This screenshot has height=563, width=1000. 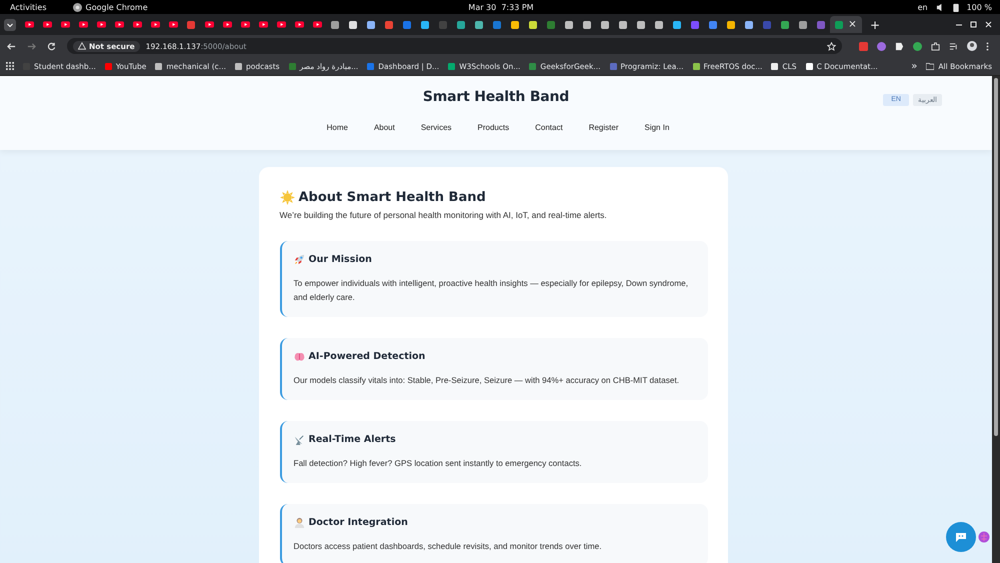 I want to click on section-text: Fall detection? High fever? GPS location sent instantly to emergency contacts., so click(x=438, y=463).